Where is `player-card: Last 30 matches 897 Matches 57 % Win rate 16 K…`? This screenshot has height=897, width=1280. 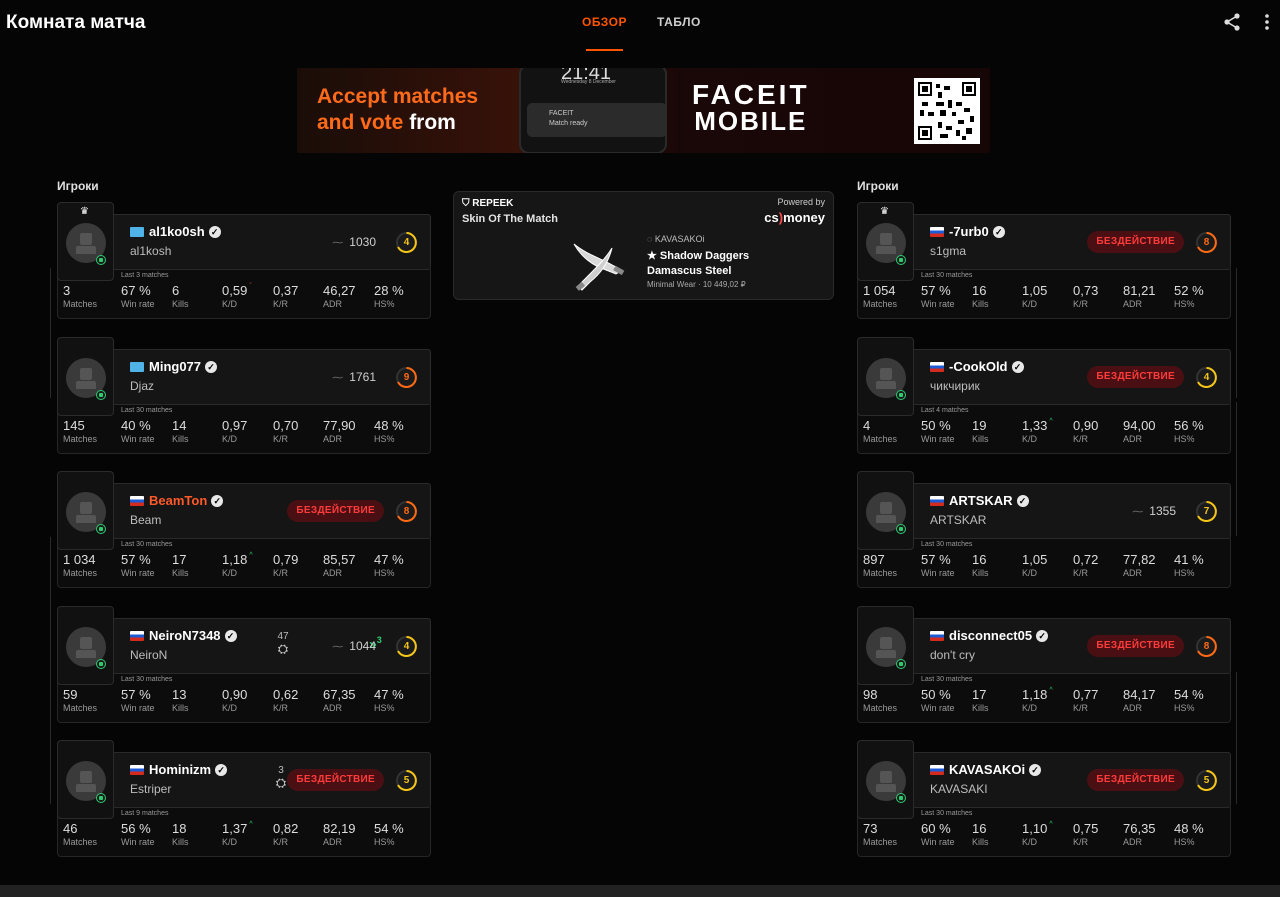 player-card: Last 30 matches 897 Matches 57 % Win rate 16 K… is located at coordinates (1044, 535).